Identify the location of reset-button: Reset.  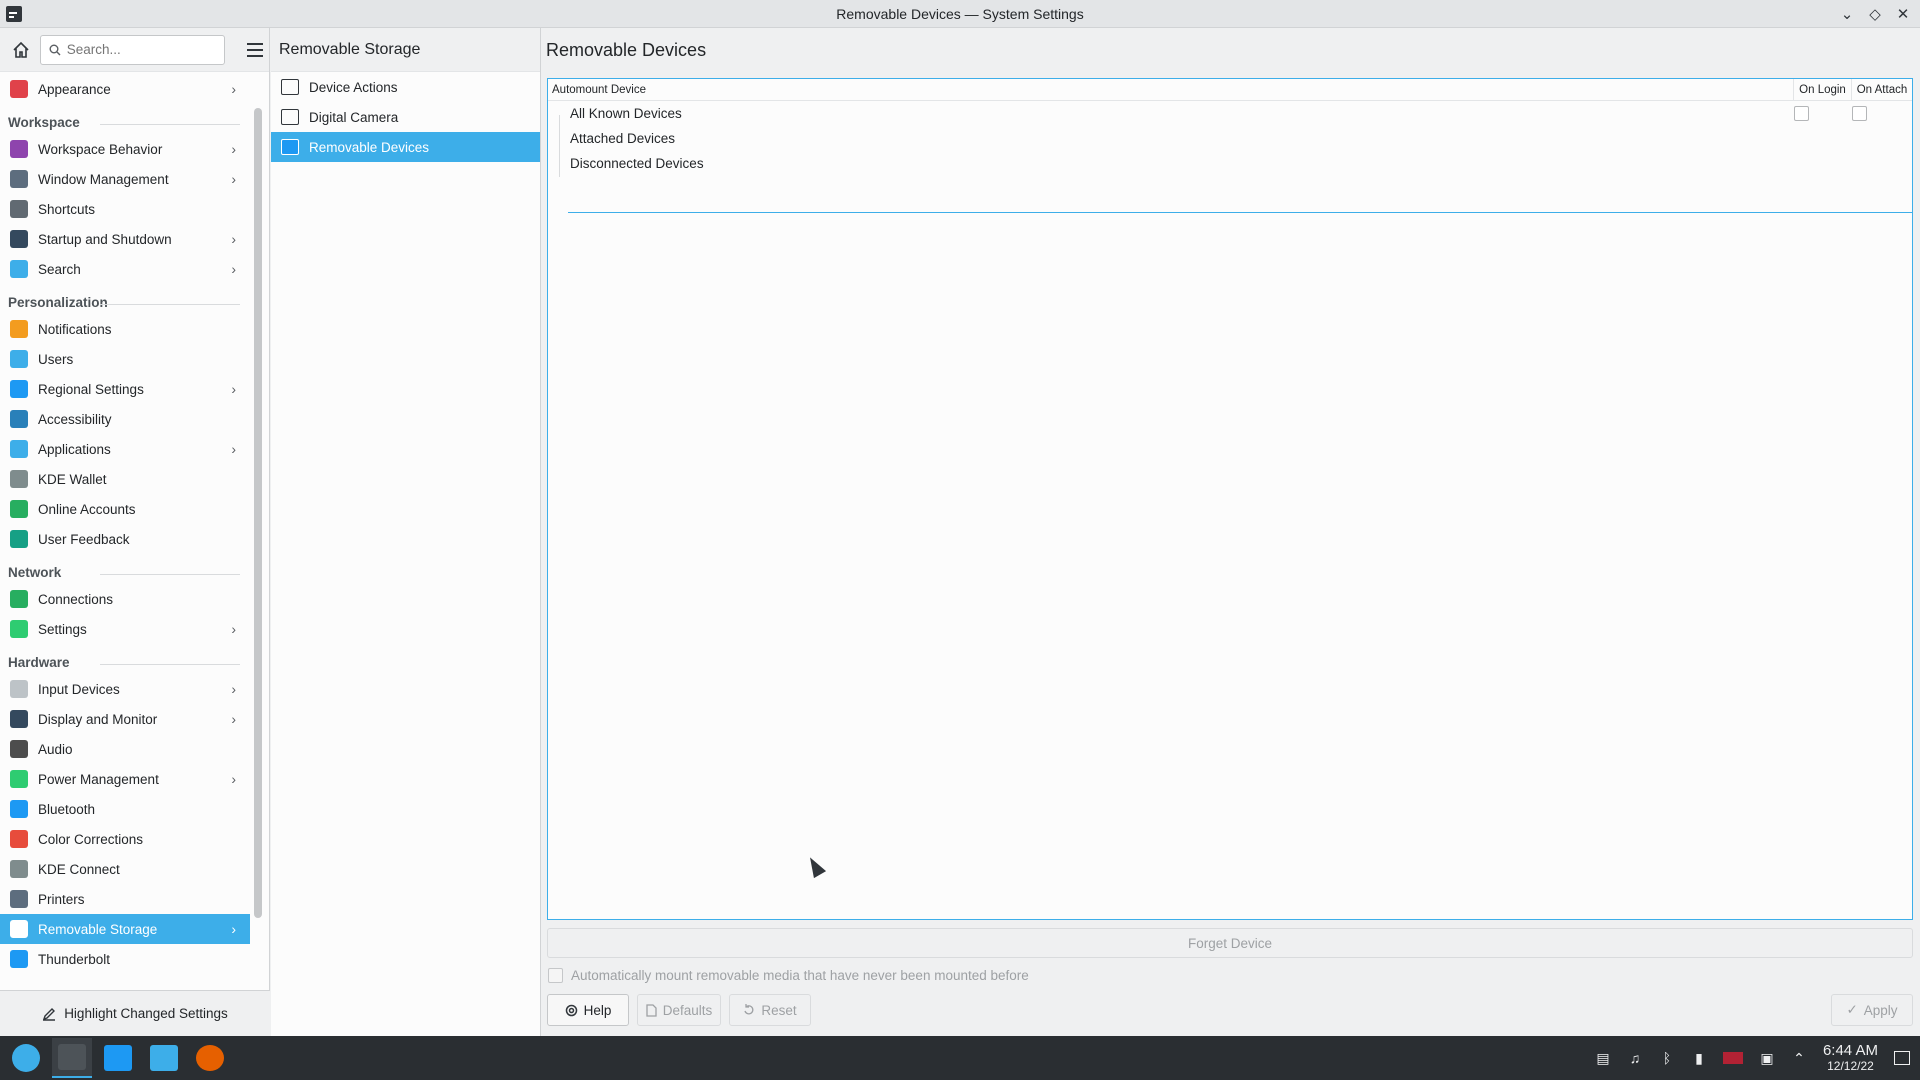
(770, 1010).